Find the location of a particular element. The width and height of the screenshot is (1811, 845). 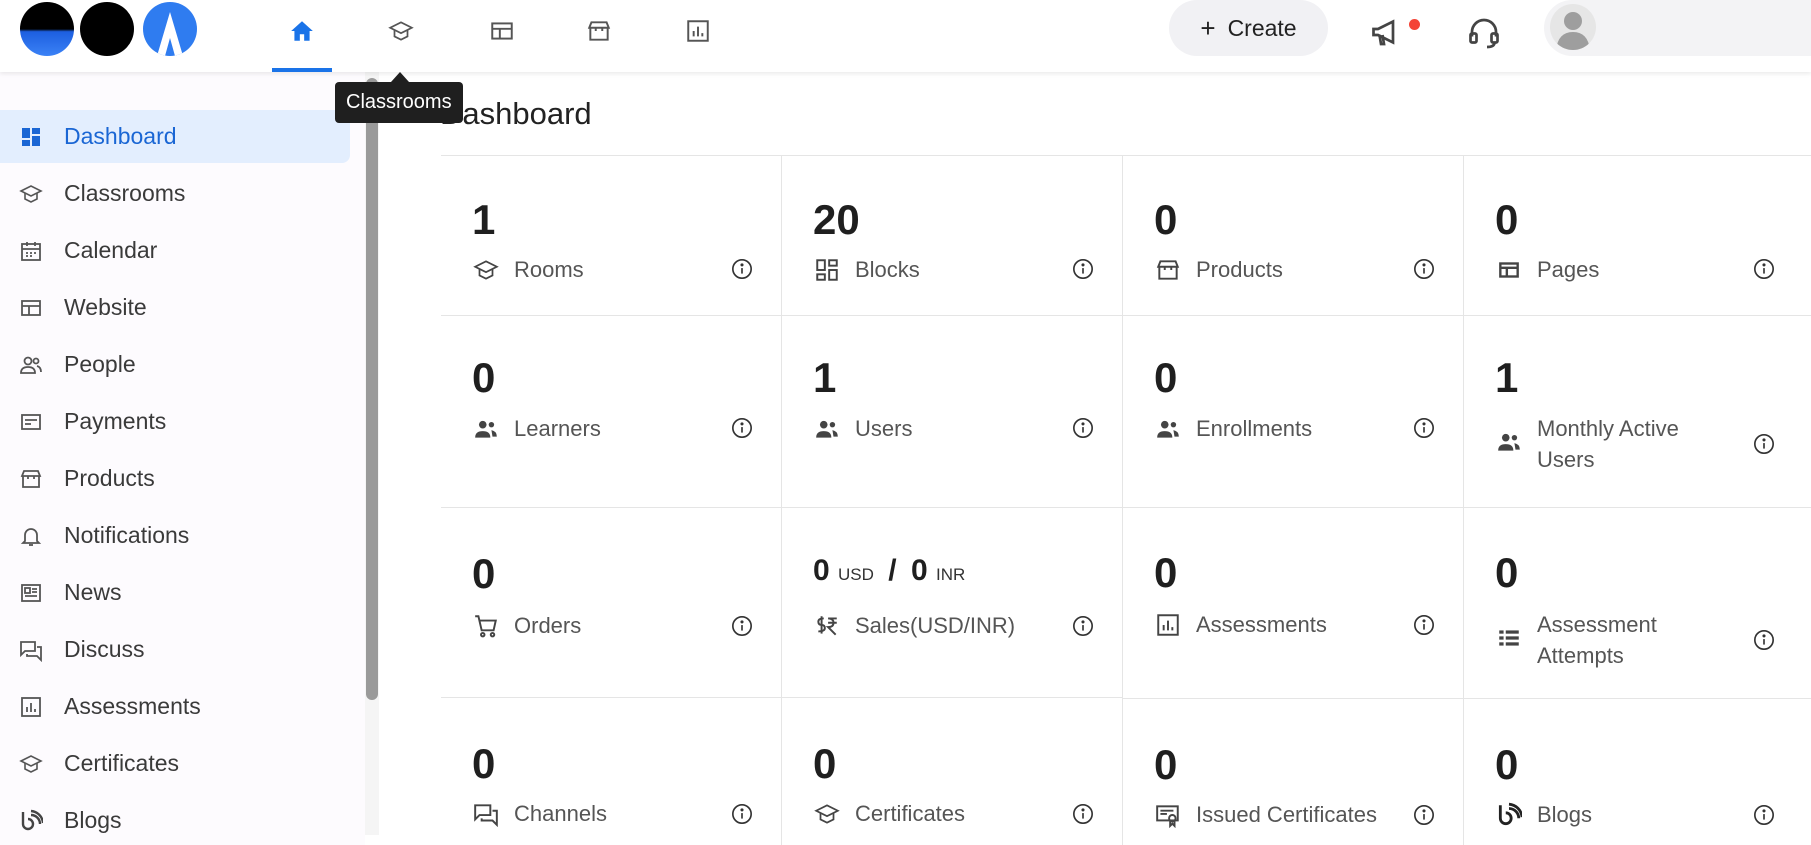

stat-value: 0 USD / 0 INR is located at coordinates (889, 571).